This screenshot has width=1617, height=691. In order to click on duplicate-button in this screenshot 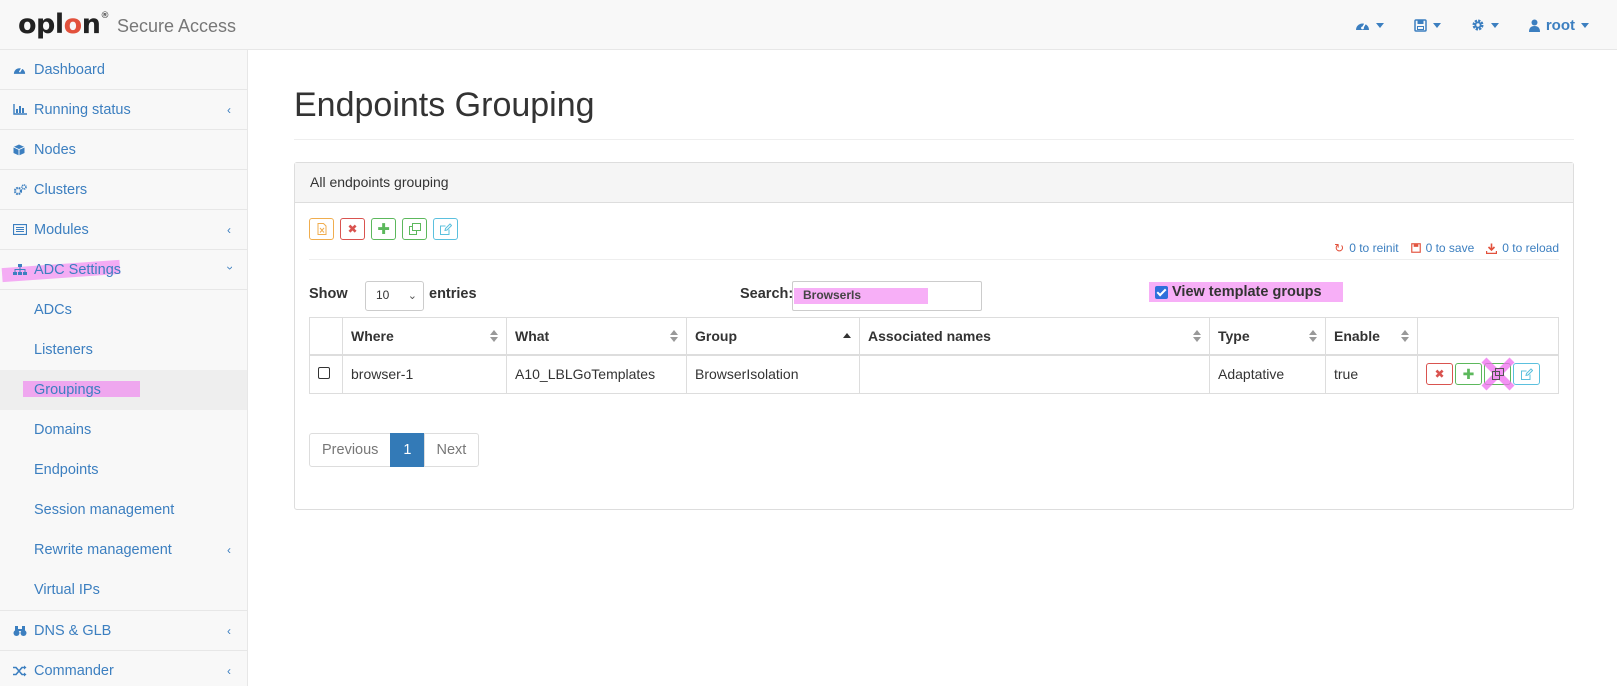, I will do `click(414, 229)`.